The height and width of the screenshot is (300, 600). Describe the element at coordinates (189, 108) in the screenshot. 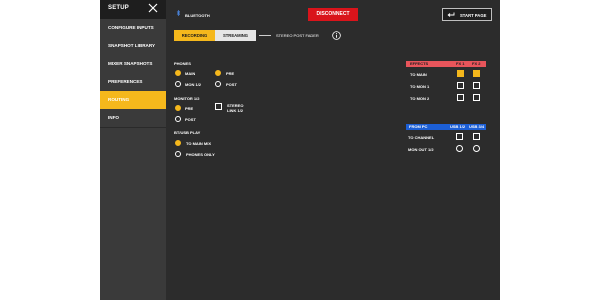

I see `monitor-pre-label: PRE` at that location.